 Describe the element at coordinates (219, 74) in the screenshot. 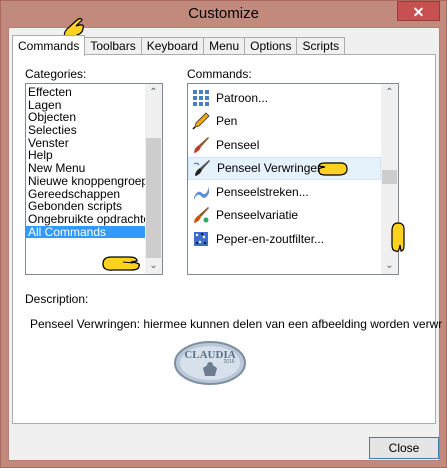

I see `commands-label: Commands:` at that location.